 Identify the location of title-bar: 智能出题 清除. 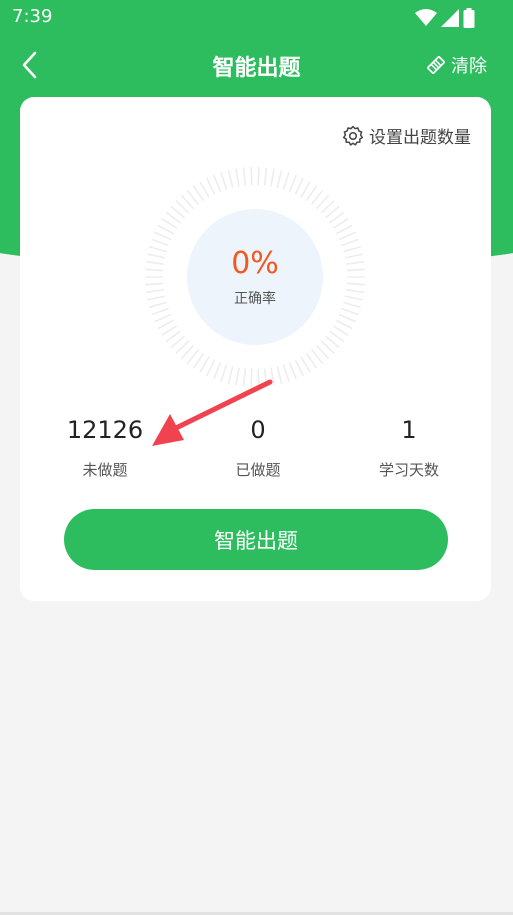
(256, 65).